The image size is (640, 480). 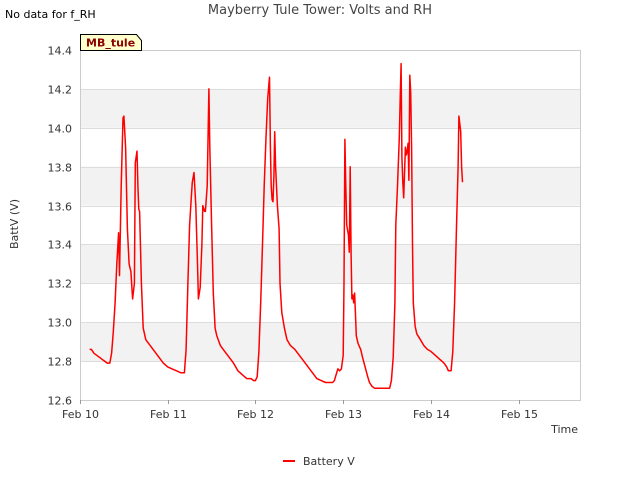 I want to click on site-tag: MB_tule, so click(x=111, y=42).